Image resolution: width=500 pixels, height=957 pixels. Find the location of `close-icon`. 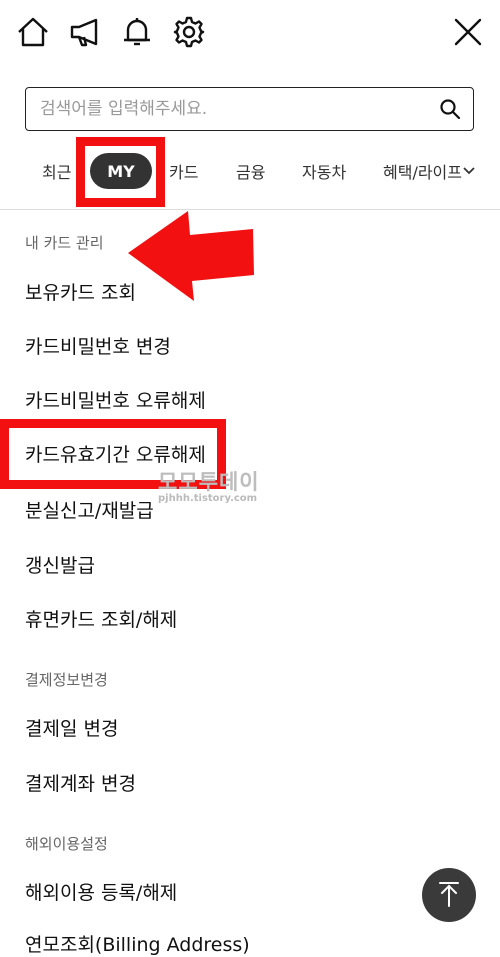

close-icon is located at coordinates (468, 32).